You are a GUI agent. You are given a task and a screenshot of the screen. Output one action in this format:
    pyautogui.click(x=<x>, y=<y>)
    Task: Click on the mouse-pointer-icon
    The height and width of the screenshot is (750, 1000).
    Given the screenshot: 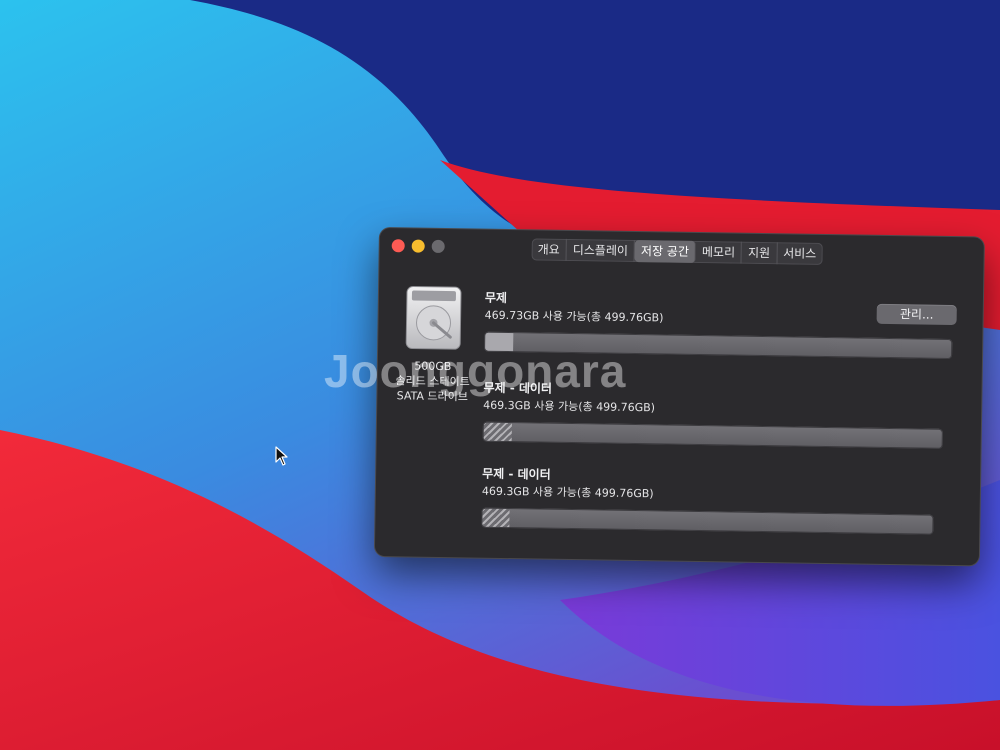 What is the action you would take?
    pyautogui.click(x=281, y=456)
    